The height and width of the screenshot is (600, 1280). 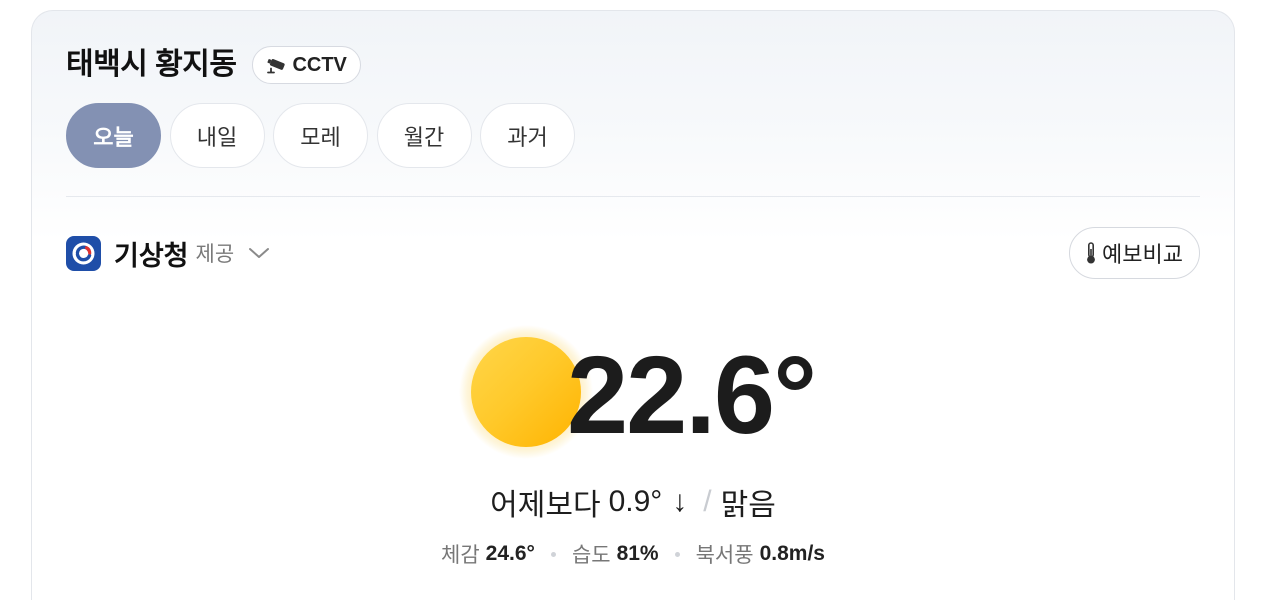 I want to click on tab-day-after-tomorrow: 모레, so click(x=320, y=135).